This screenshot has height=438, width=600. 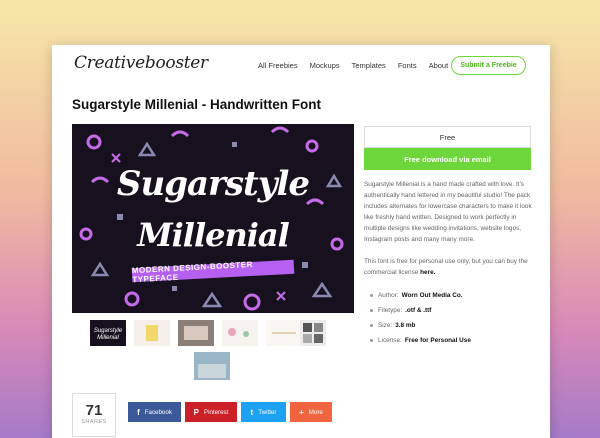 What do you see at coordinates (252, 412) in the screenshot?
I see `twitter-icon: t` at bounding box center [252, 412].